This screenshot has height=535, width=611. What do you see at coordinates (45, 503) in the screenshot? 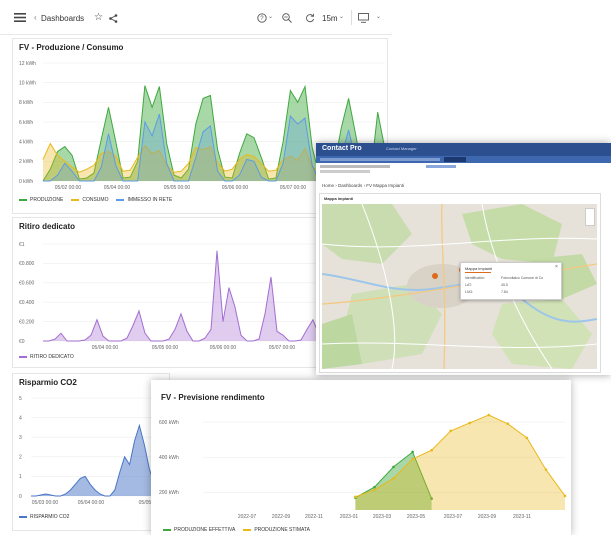
I see `x-tick-label: 05/03 00:00` at bounding box center [45, 503].